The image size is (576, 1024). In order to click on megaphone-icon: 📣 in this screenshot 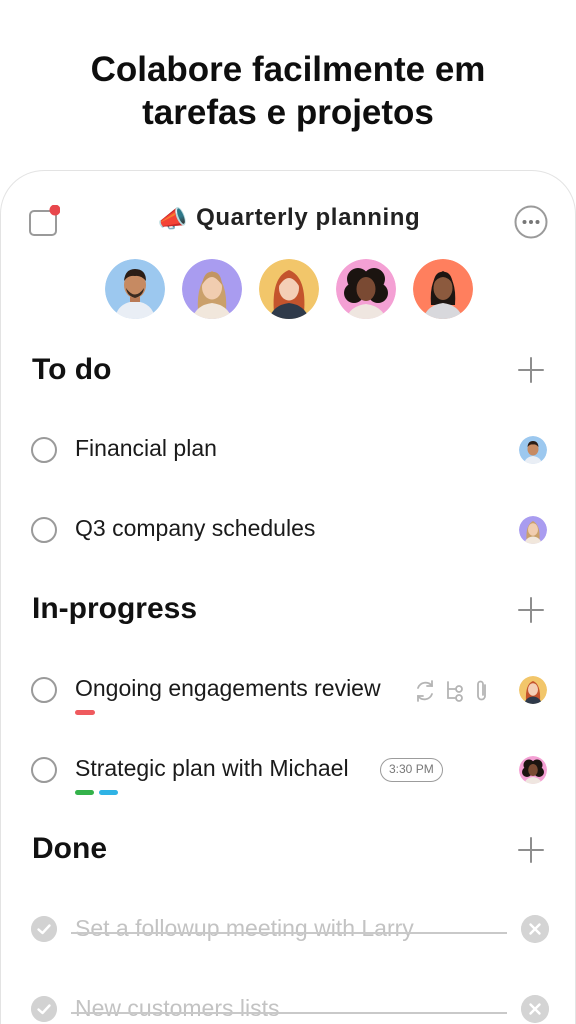, I will do `click(173, 219)`.